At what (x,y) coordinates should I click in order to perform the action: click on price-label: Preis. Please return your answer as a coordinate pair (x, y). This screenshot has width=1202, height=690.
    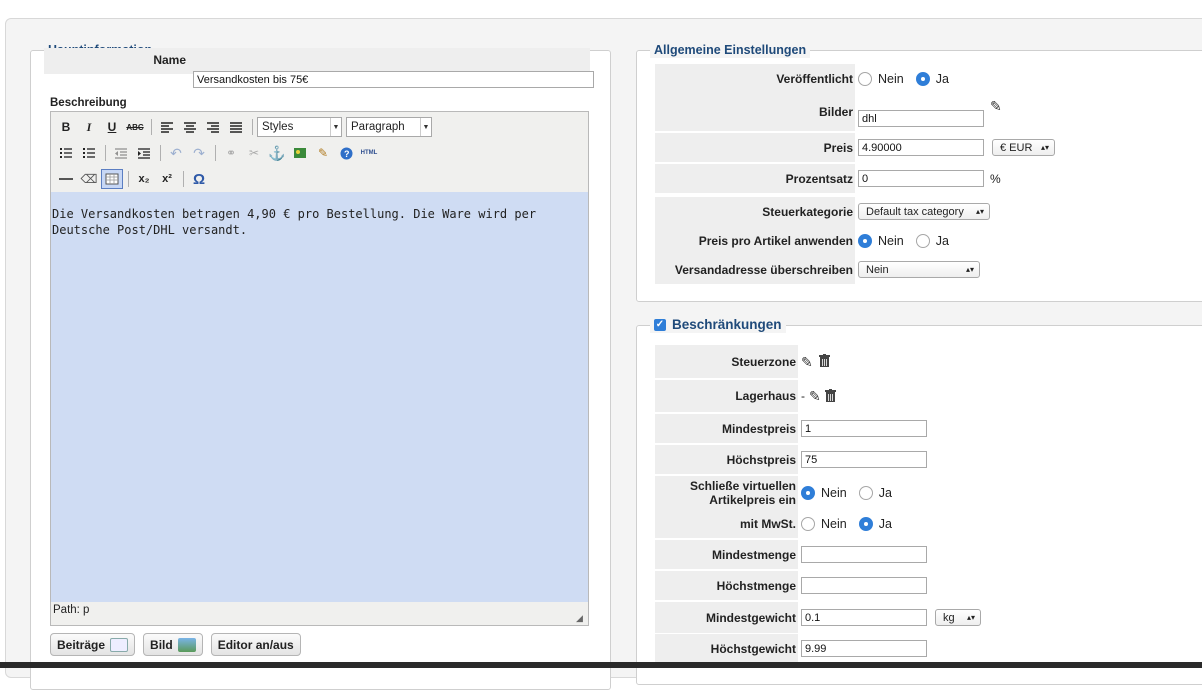
    Looking at the image, I should click on (755, 147).